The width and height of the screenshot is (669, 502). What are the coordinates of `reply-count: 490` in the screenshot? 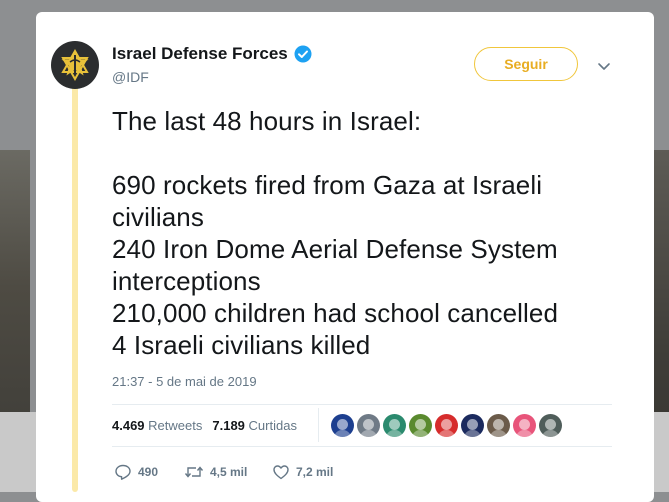 It's located at (148, 472).